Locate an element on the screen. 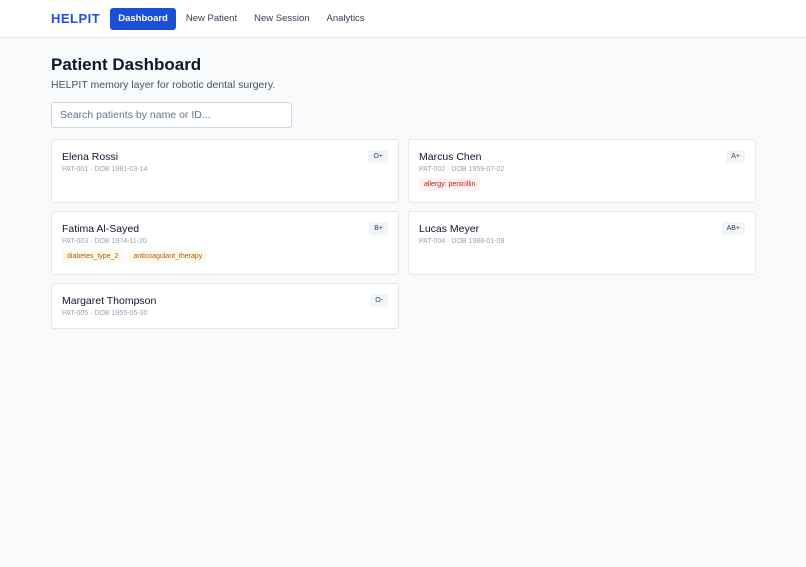  allergy-tag: allergy: penicillin is located at coordinates (450, 184).